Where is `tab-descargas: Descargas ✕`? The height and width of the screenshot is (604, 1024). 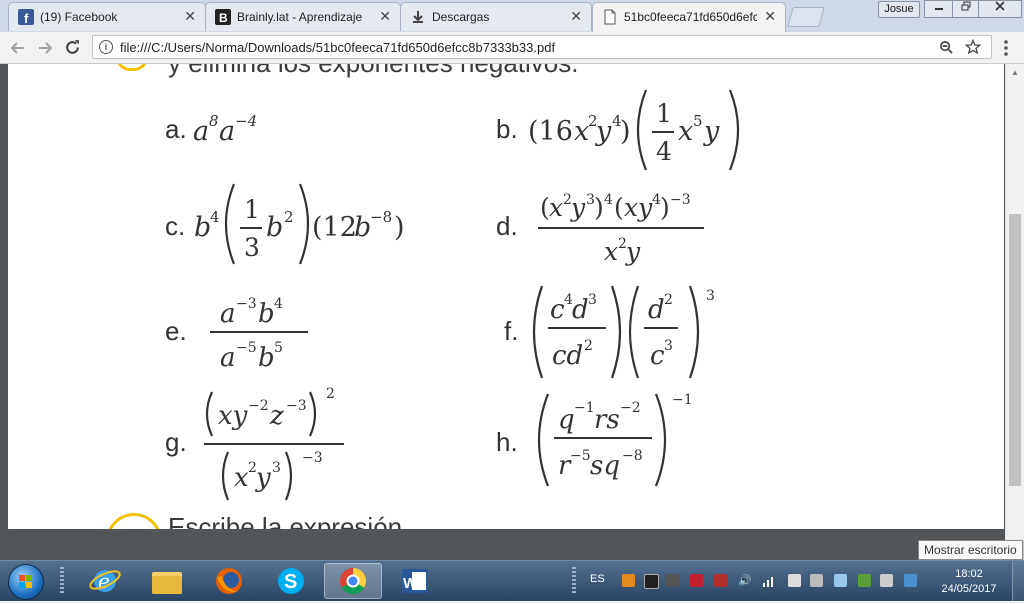
tab-descargas: Descargas ✕ is located at coordinates (496, 16).